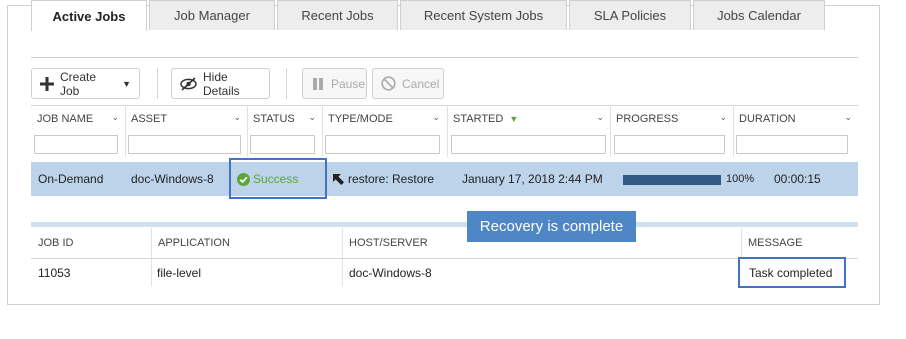 This screenshot has height=339, width=906. I want to click on progress-bar-fill, so click(672, 180).